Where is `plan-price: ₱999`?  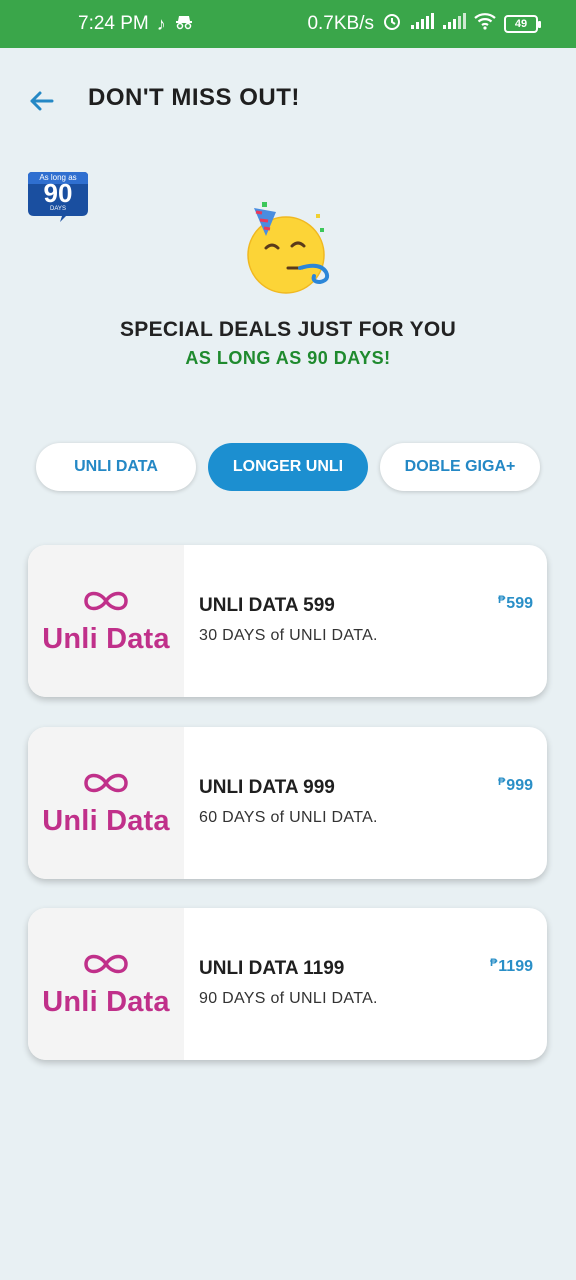 plan-price: ₱999 is located at coordinates (515, 785).